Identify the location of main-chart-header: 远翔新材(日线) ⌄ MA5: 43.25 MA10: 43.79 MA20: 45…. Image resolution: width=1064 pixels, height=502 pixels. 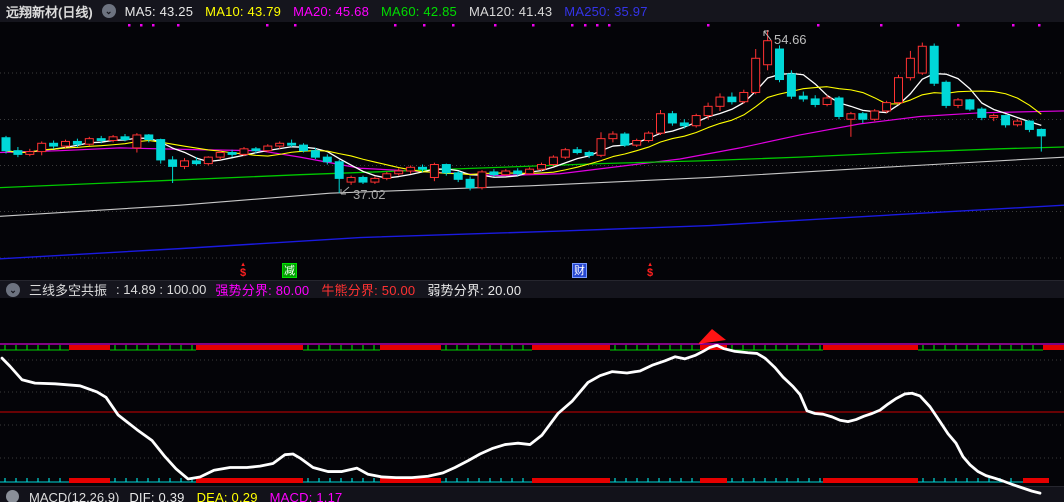
(532, 11).